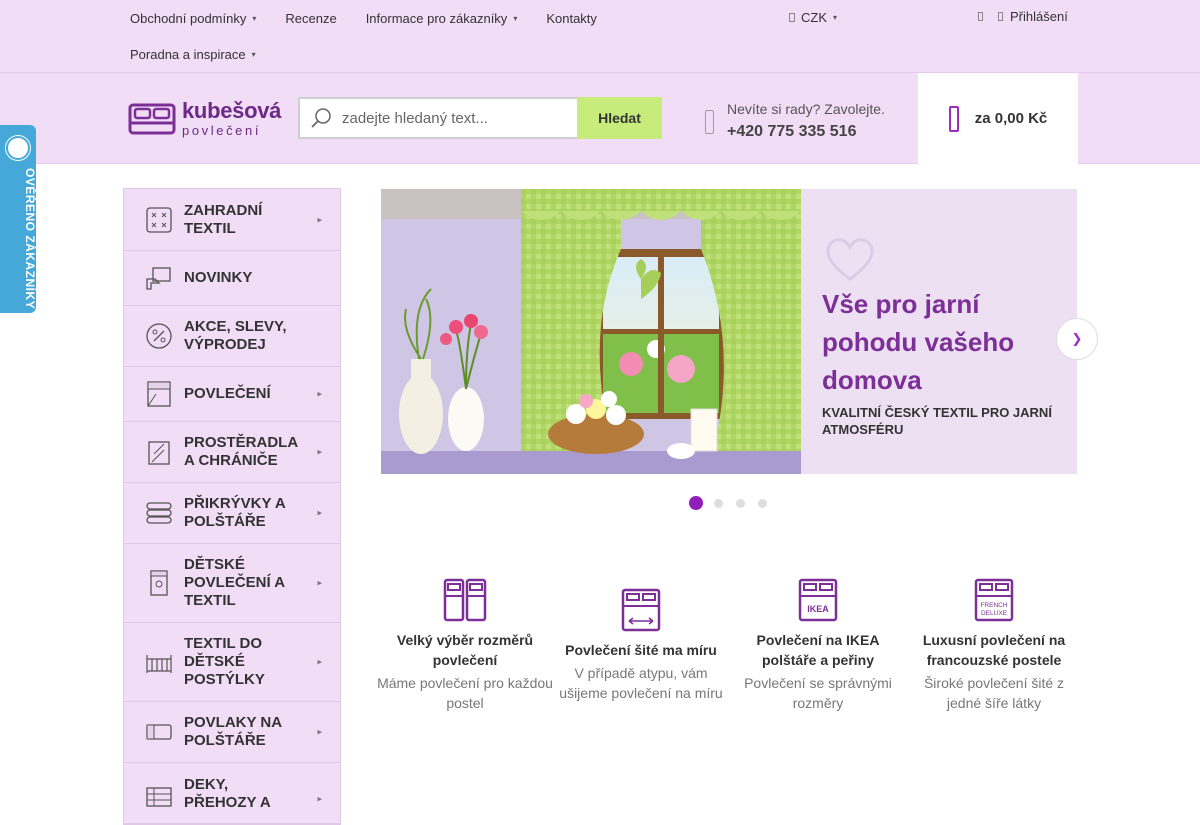  What do you see at coordinates (378, 54) in the screenshot?
I see `top-nav-row-2: Poradna a inspirace ▾` at bounding box center [378, 54].